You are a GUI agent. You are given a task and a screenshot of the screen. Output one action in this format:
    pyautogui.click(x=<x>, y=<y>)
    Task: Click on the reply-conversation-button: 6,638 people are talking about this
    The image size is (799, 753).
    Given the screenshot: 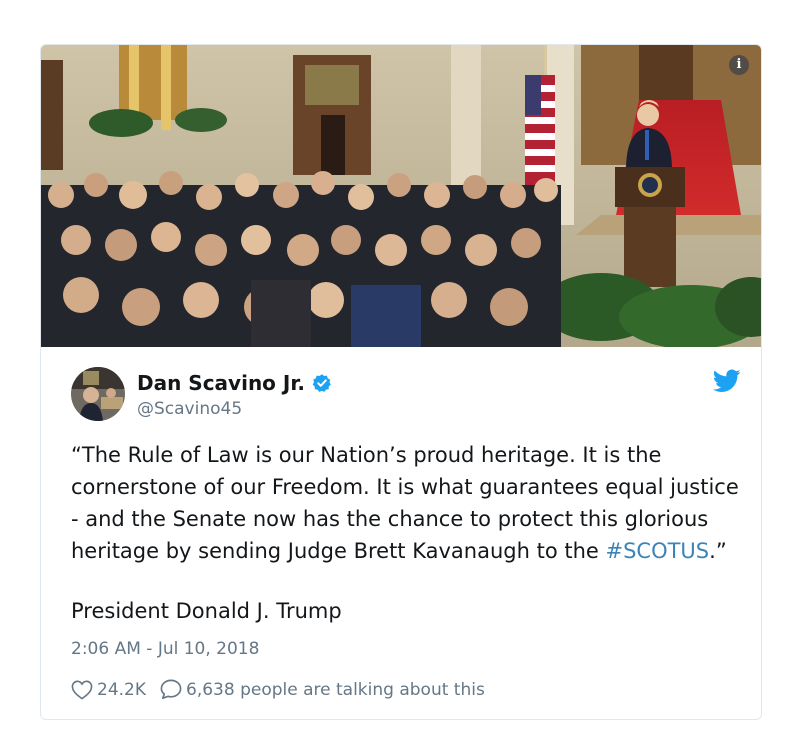 What is the action you would take?
    pyautogui.click(x=322, y=689)
    